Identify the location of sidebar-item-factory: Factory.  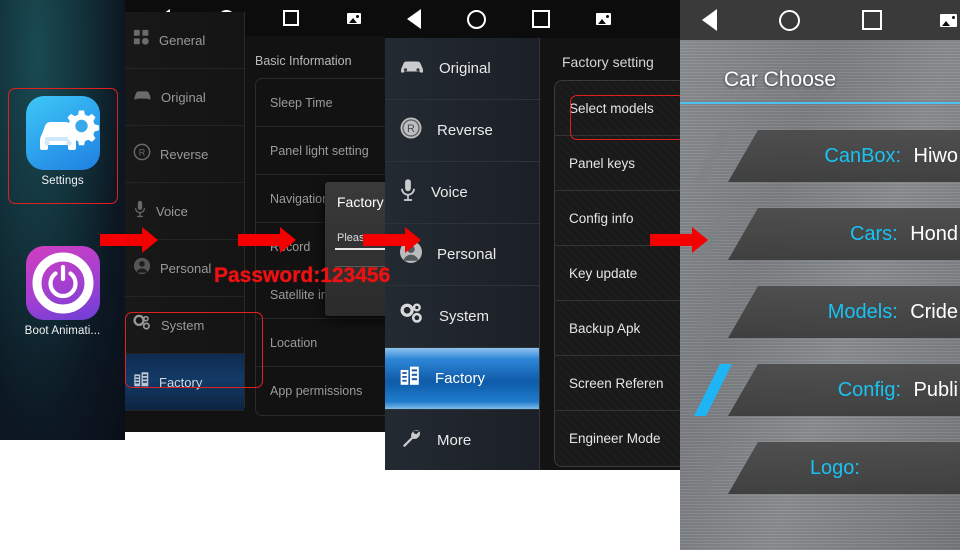
(462, 379).